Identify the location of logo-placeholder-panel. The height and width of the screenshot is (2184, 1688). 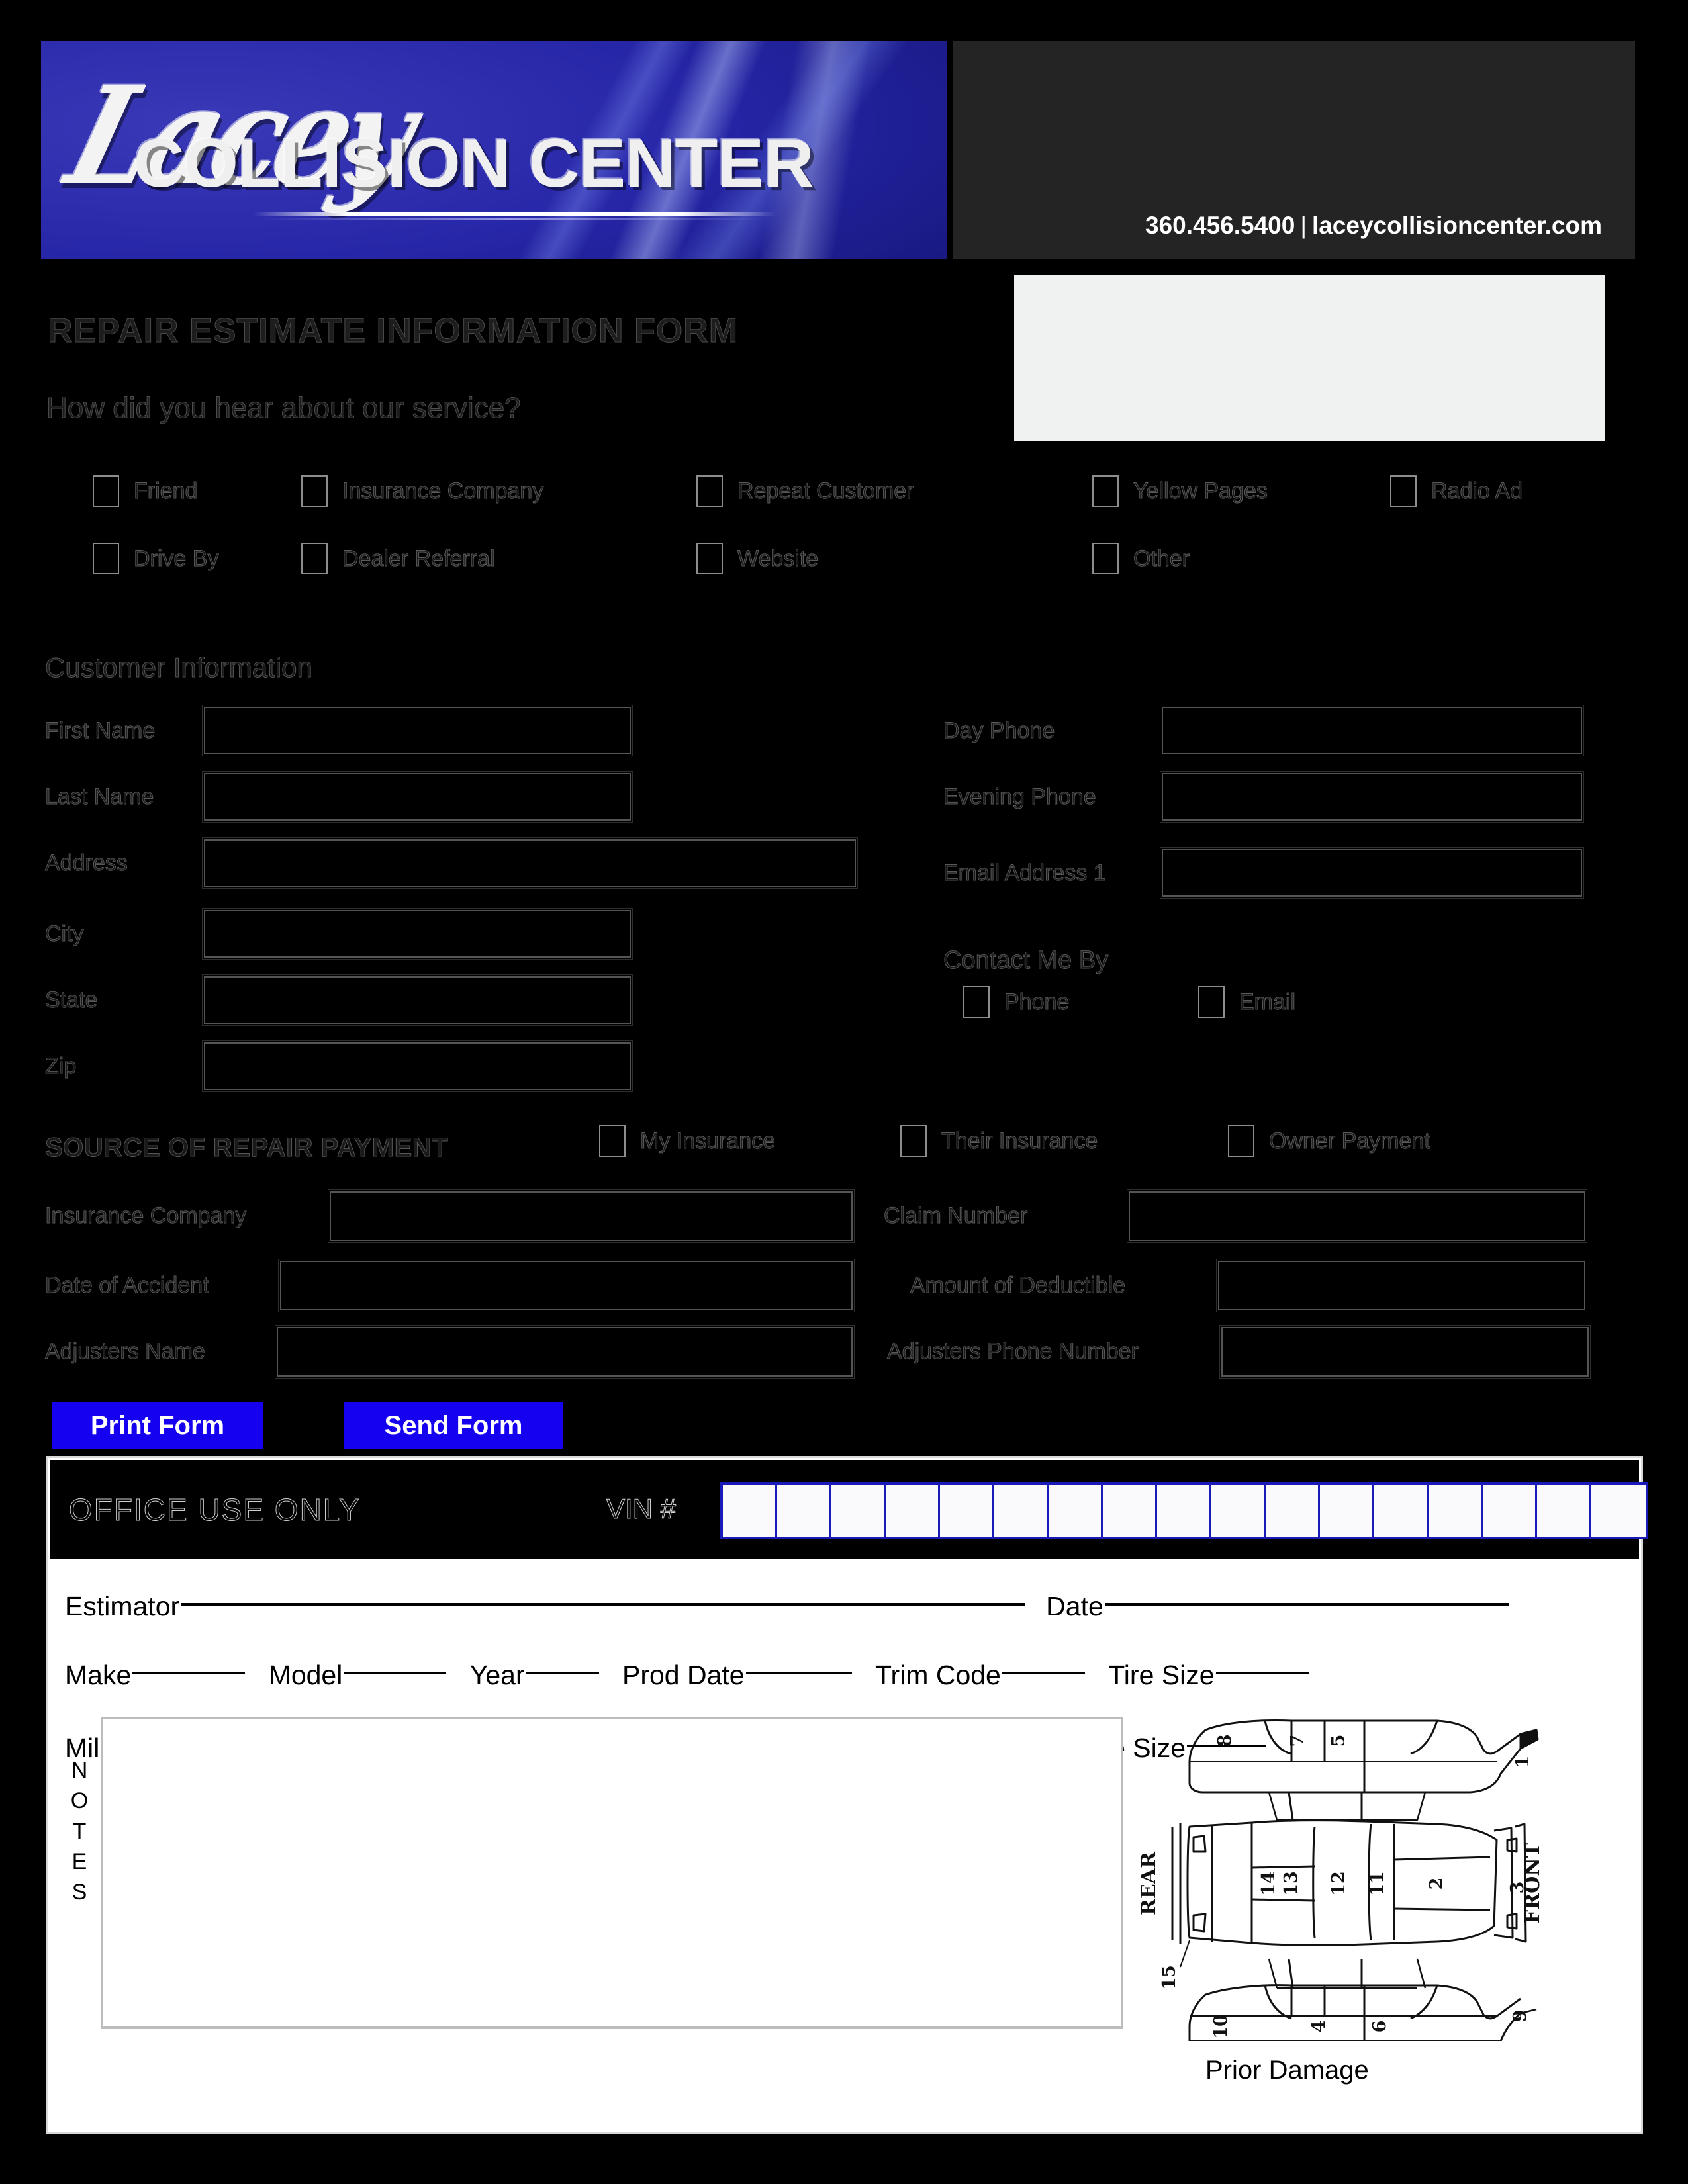
(1309, 358).